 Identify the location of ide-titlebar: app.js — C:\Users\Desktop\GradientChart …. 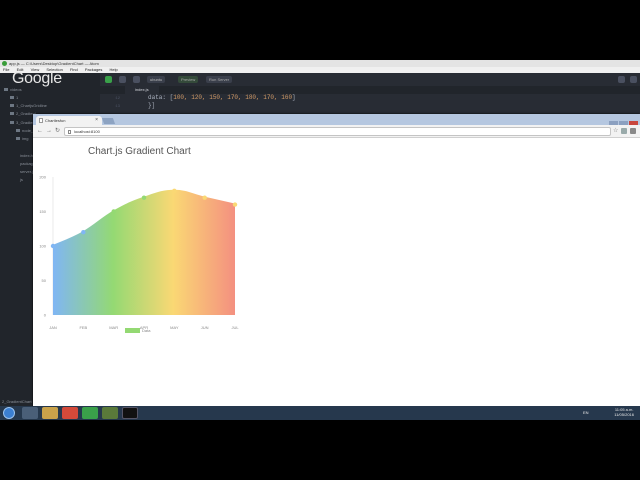
(320, 63).